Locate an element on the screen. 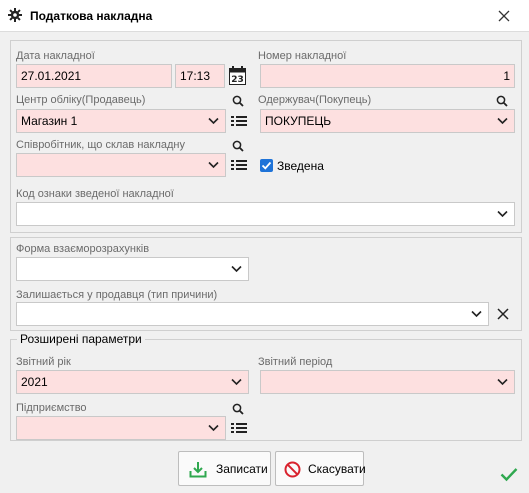  title-bar: Податкова накладна is located at coordinates (264, 16).